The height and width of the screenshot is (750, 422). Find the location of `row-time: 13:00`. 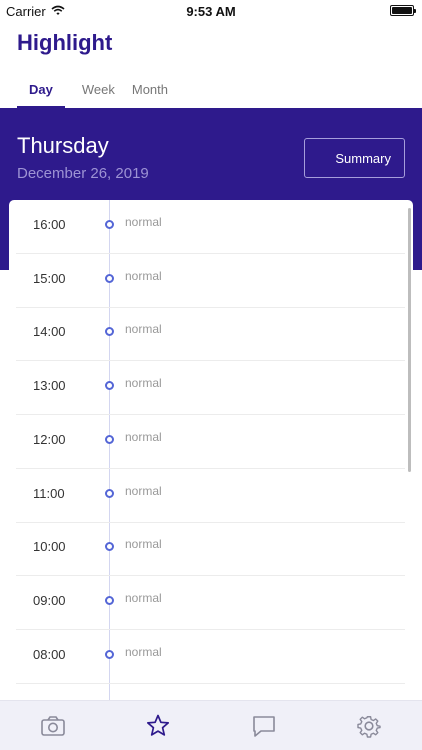

row-time: 13:00 is located at coordinates (49, 386).